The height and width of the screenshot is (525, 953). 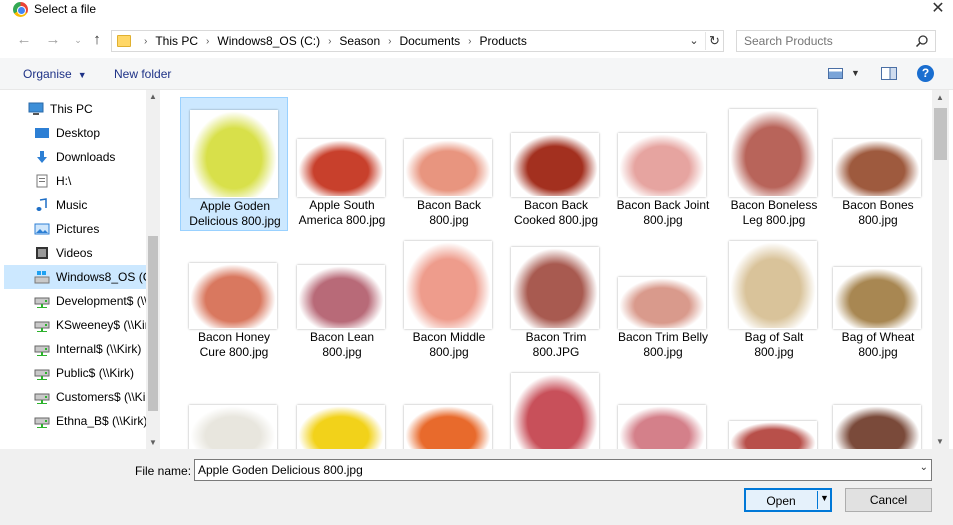 I want to click on organise-button: Organise ▼, so click(x=55, y=74).